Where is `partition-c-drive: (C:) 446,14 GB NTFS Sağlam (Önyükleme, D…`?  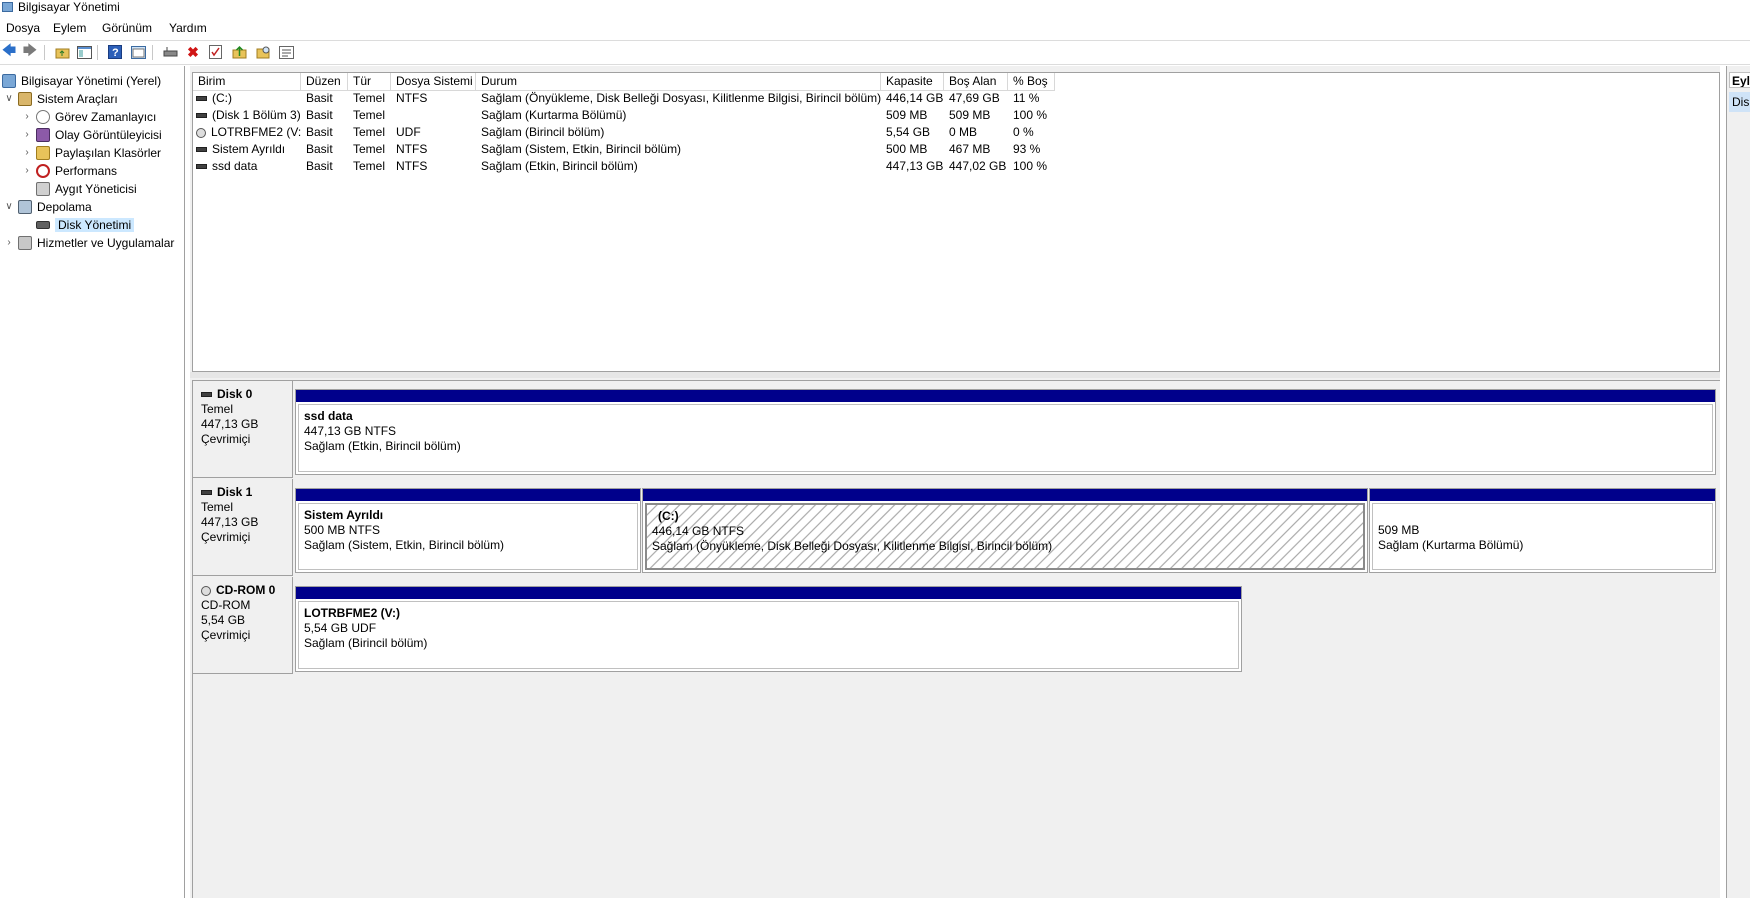
partition-c-drive: (C:) 446,14 GB NTFS Sağlam (Önyükleme, D… is located at coordinates (1005, 530).